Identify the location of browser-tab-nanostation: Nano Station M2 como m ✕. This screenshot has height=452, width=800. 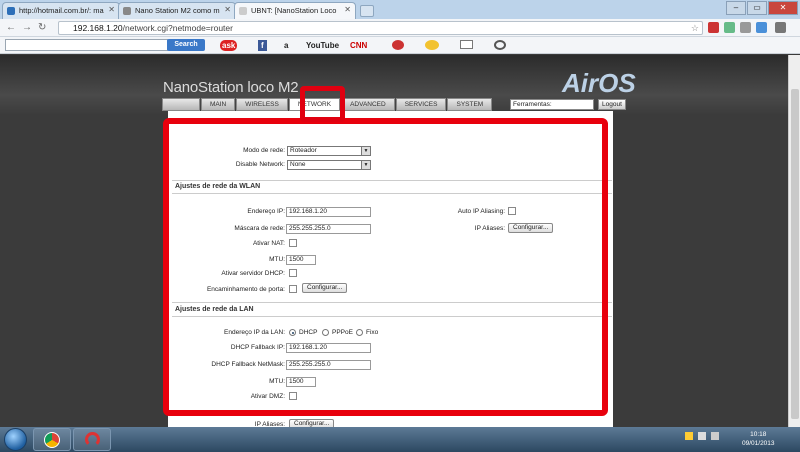
(177, 10).